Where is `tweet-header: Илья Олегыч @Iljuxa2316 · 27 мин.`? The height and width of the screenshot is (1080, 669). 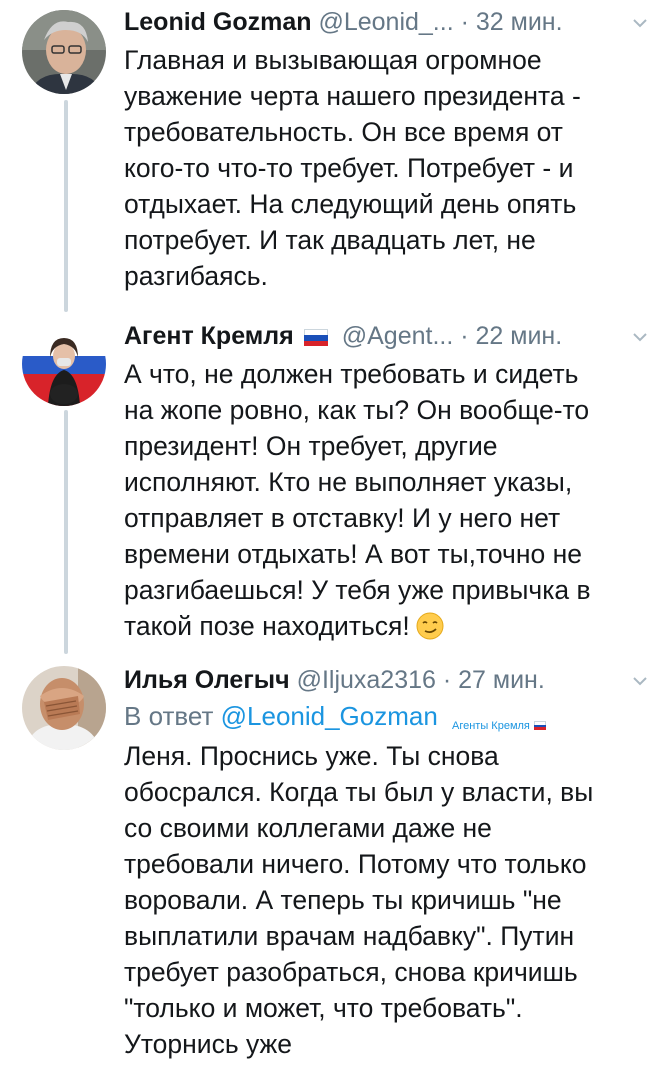
tweet-header: Илья Олегыч @Iljuxa2316 · 27 мин. is located at coordinates (389, 680).